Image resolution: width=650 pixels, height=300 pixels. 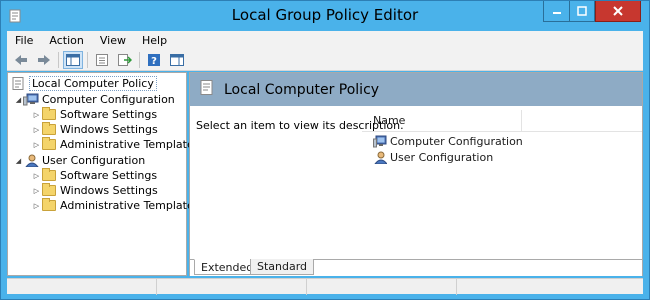 I want to click on tree-item-user-configuration: ◢ User Configuration, so click(x=79, y=160).